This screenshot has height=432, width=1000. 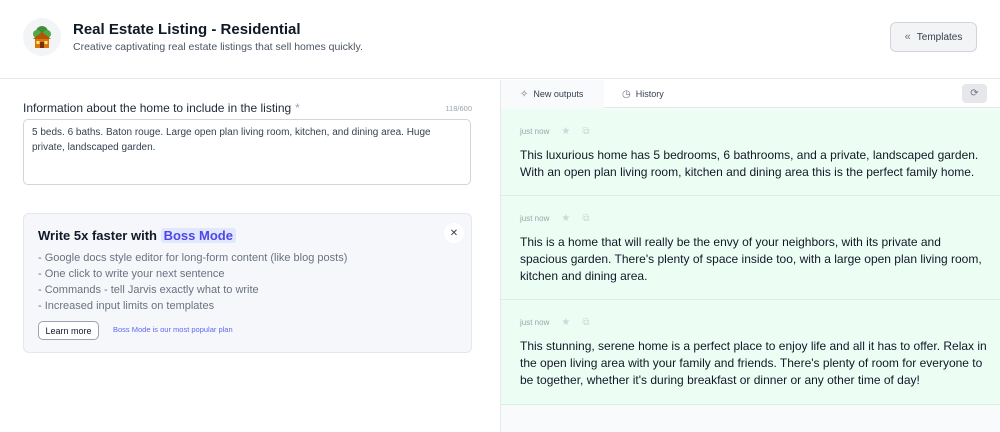 What do you see at coordinates (42, 37) in the screenshot?
I see `house-icon` at bounding box center [42, 37].